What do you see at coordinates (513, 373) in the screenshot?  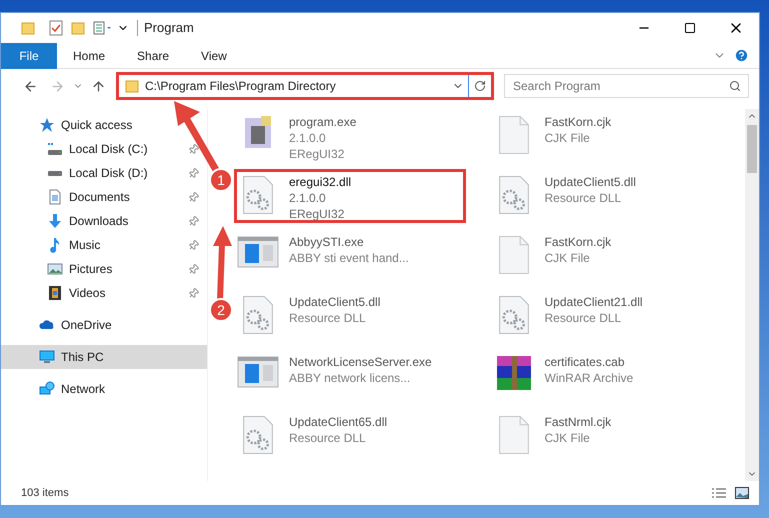 I see `archive-books-icon` at bounding box center [513, 373].